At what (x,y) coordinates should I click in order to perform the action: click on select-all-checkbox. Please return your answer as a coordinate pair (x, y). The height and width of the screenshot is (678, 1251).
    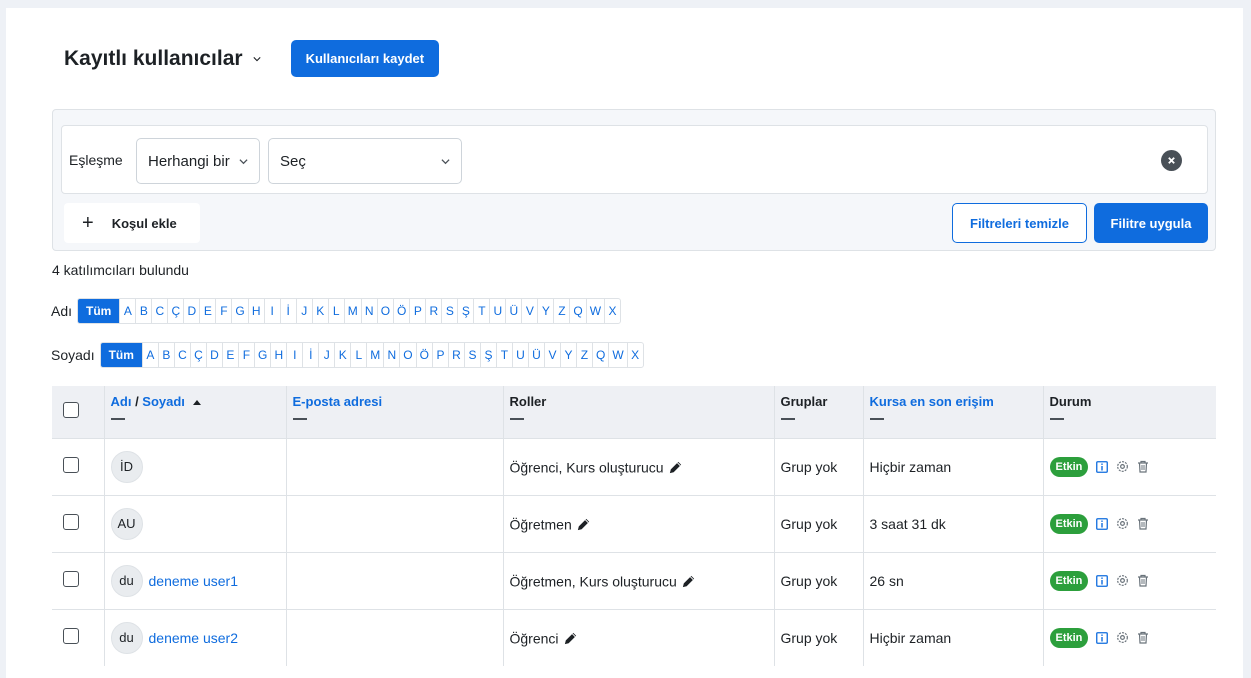
    Looking at the image, I should click on (71, 410).